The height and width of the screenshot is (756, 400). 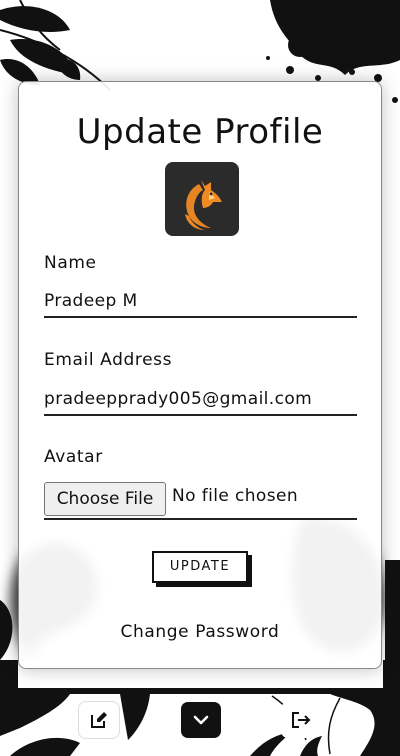 I want to click on fox-logo, so click(x=202, y=199).